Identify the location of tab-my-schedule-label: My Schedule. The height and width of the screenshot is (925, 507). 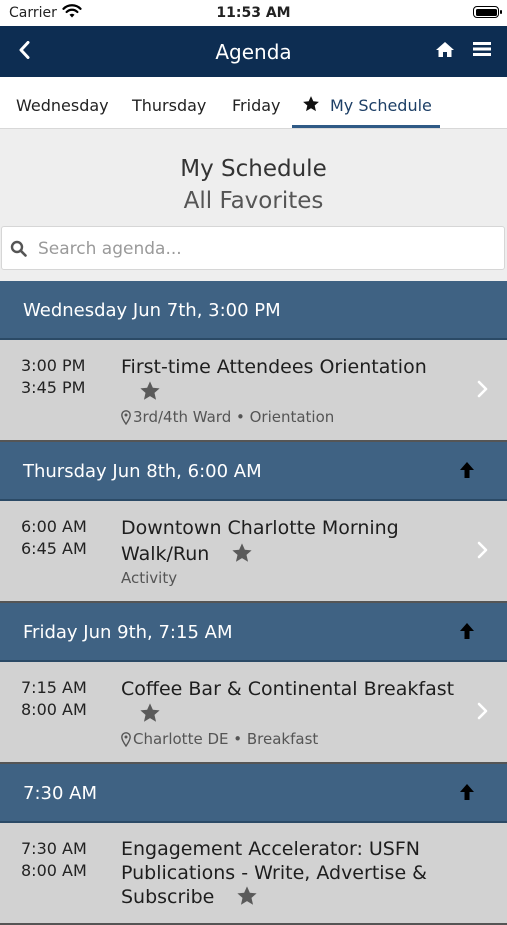
(381, 105).